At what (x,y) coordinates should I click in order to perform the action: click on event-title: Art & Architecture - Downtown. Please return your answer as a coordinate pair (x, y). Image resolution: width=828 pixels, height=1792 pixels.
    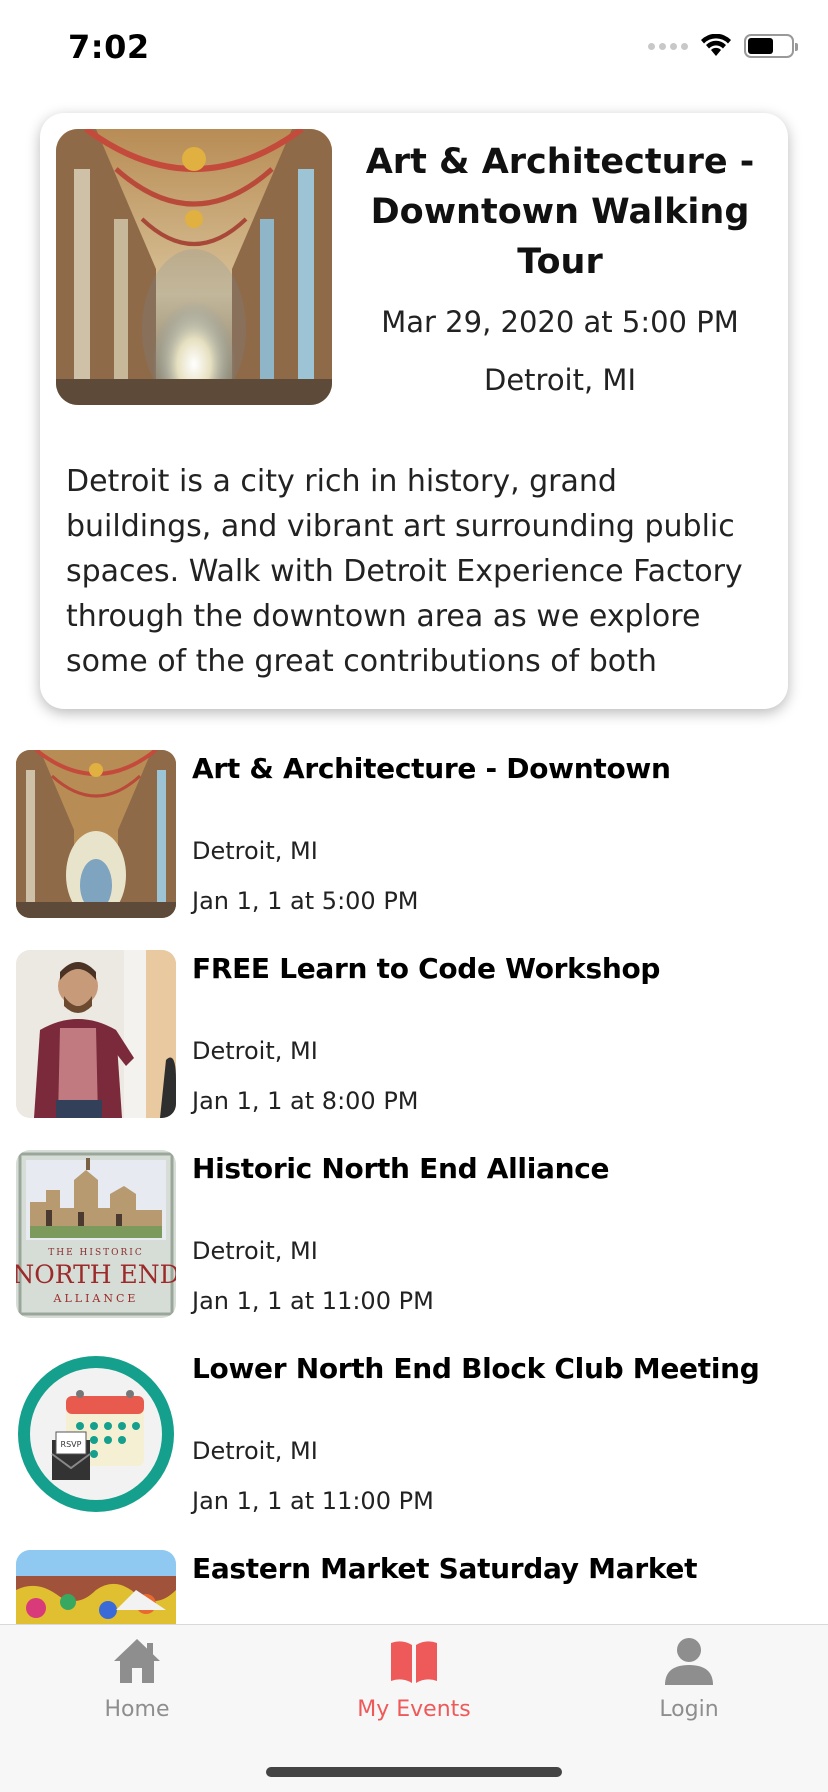
    Looking at the image, I should click on (431, 768).